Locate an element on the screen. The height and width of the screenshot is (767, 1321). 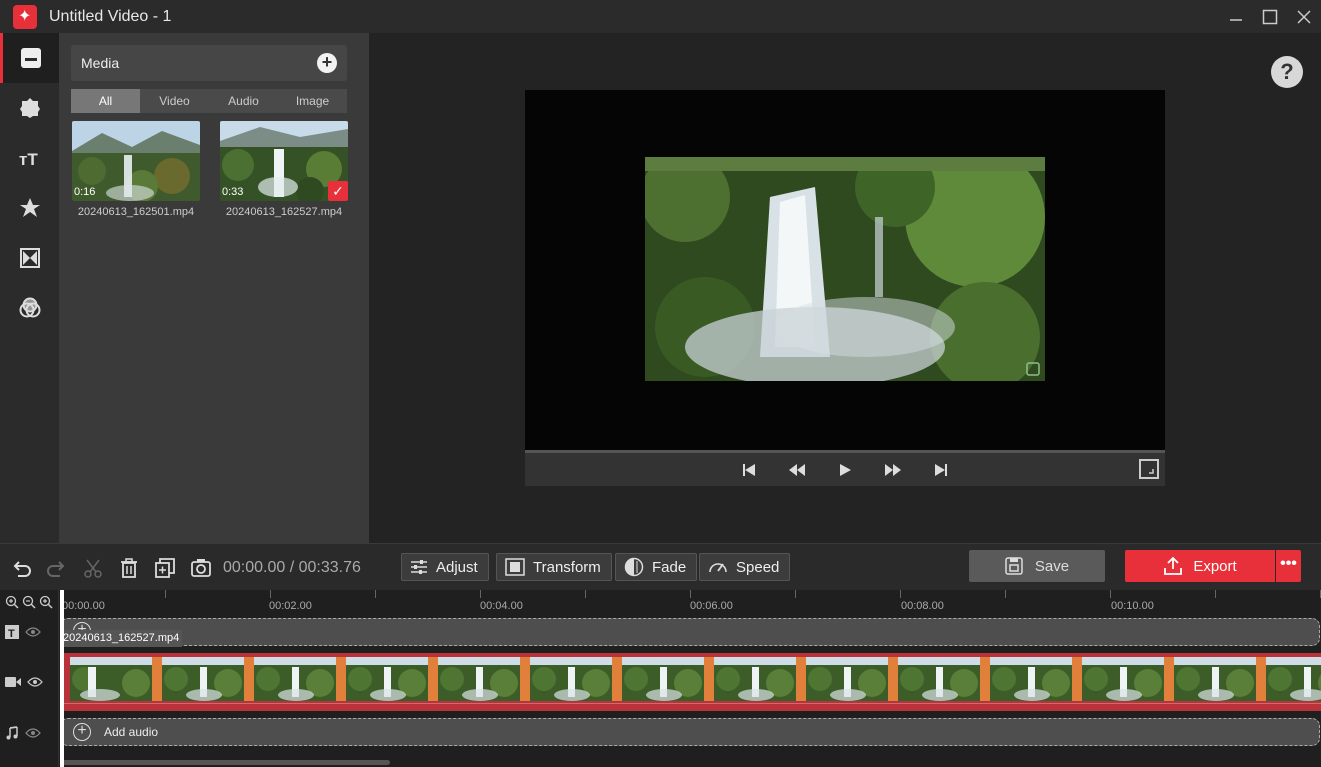
sidebar-item-sticker is located at coordinates (29, 208).